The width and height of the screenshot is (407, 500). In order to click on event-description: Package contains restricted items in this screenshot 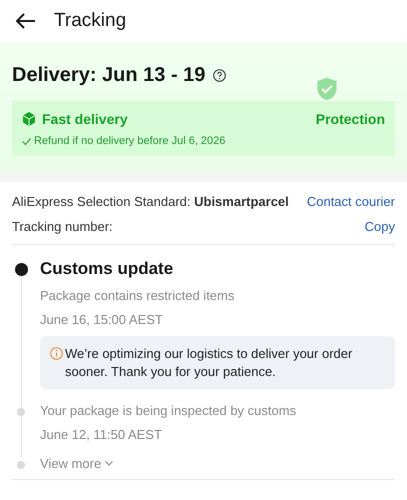, I will do `click(138, 295)`.